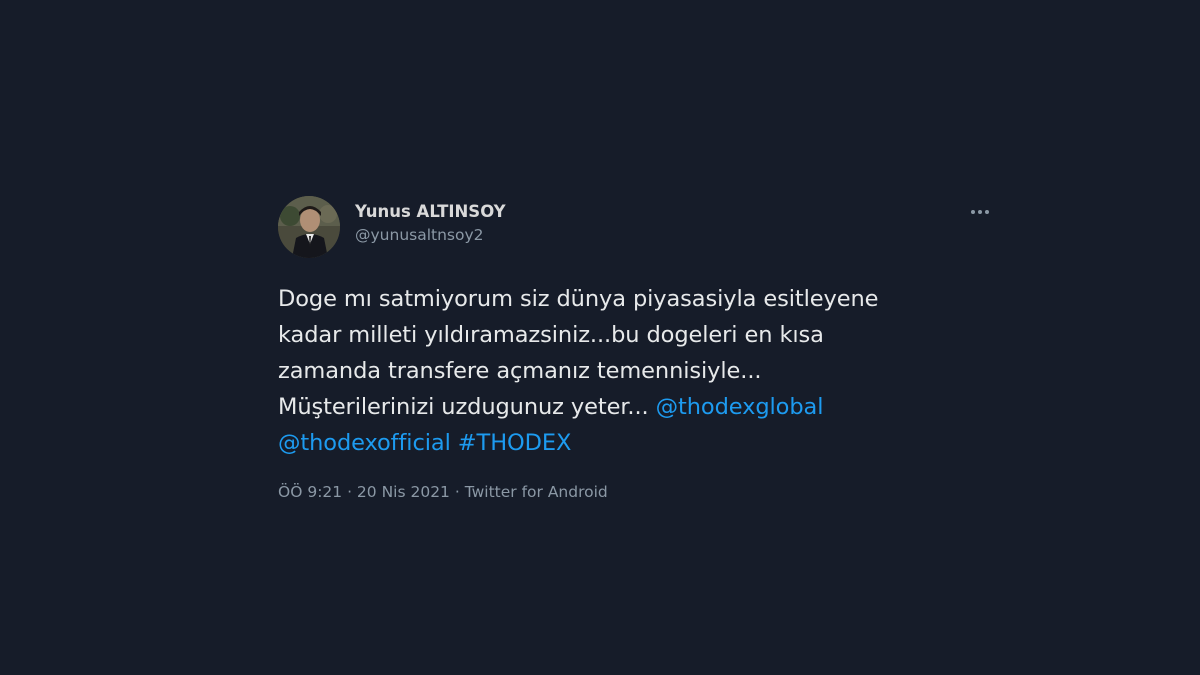  What do you see at coordinates (536, 492) in the screenshot?
I see `tweet-source: Twitter for Android` at bounding box center [536, 492].